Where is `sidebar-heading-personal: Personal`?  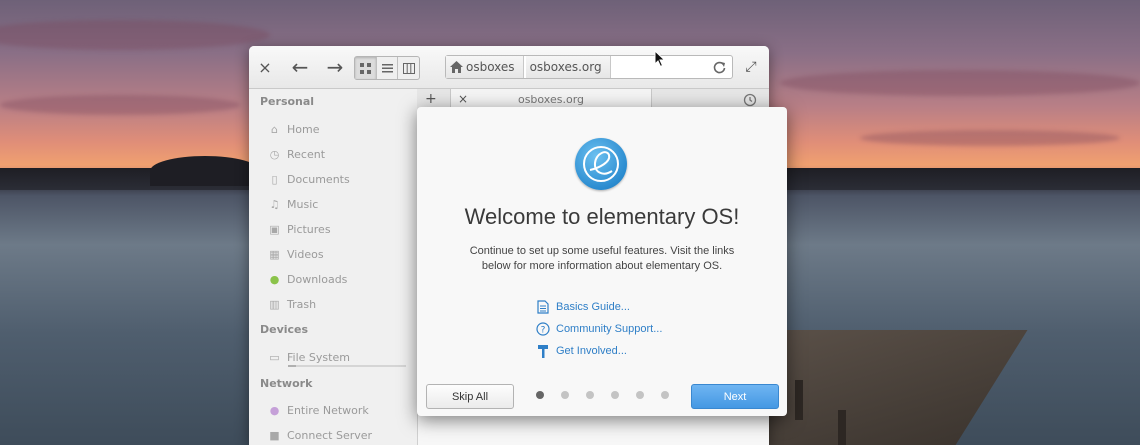
sidebar-heading-personal: Personal is located at coordinates (287, 101).